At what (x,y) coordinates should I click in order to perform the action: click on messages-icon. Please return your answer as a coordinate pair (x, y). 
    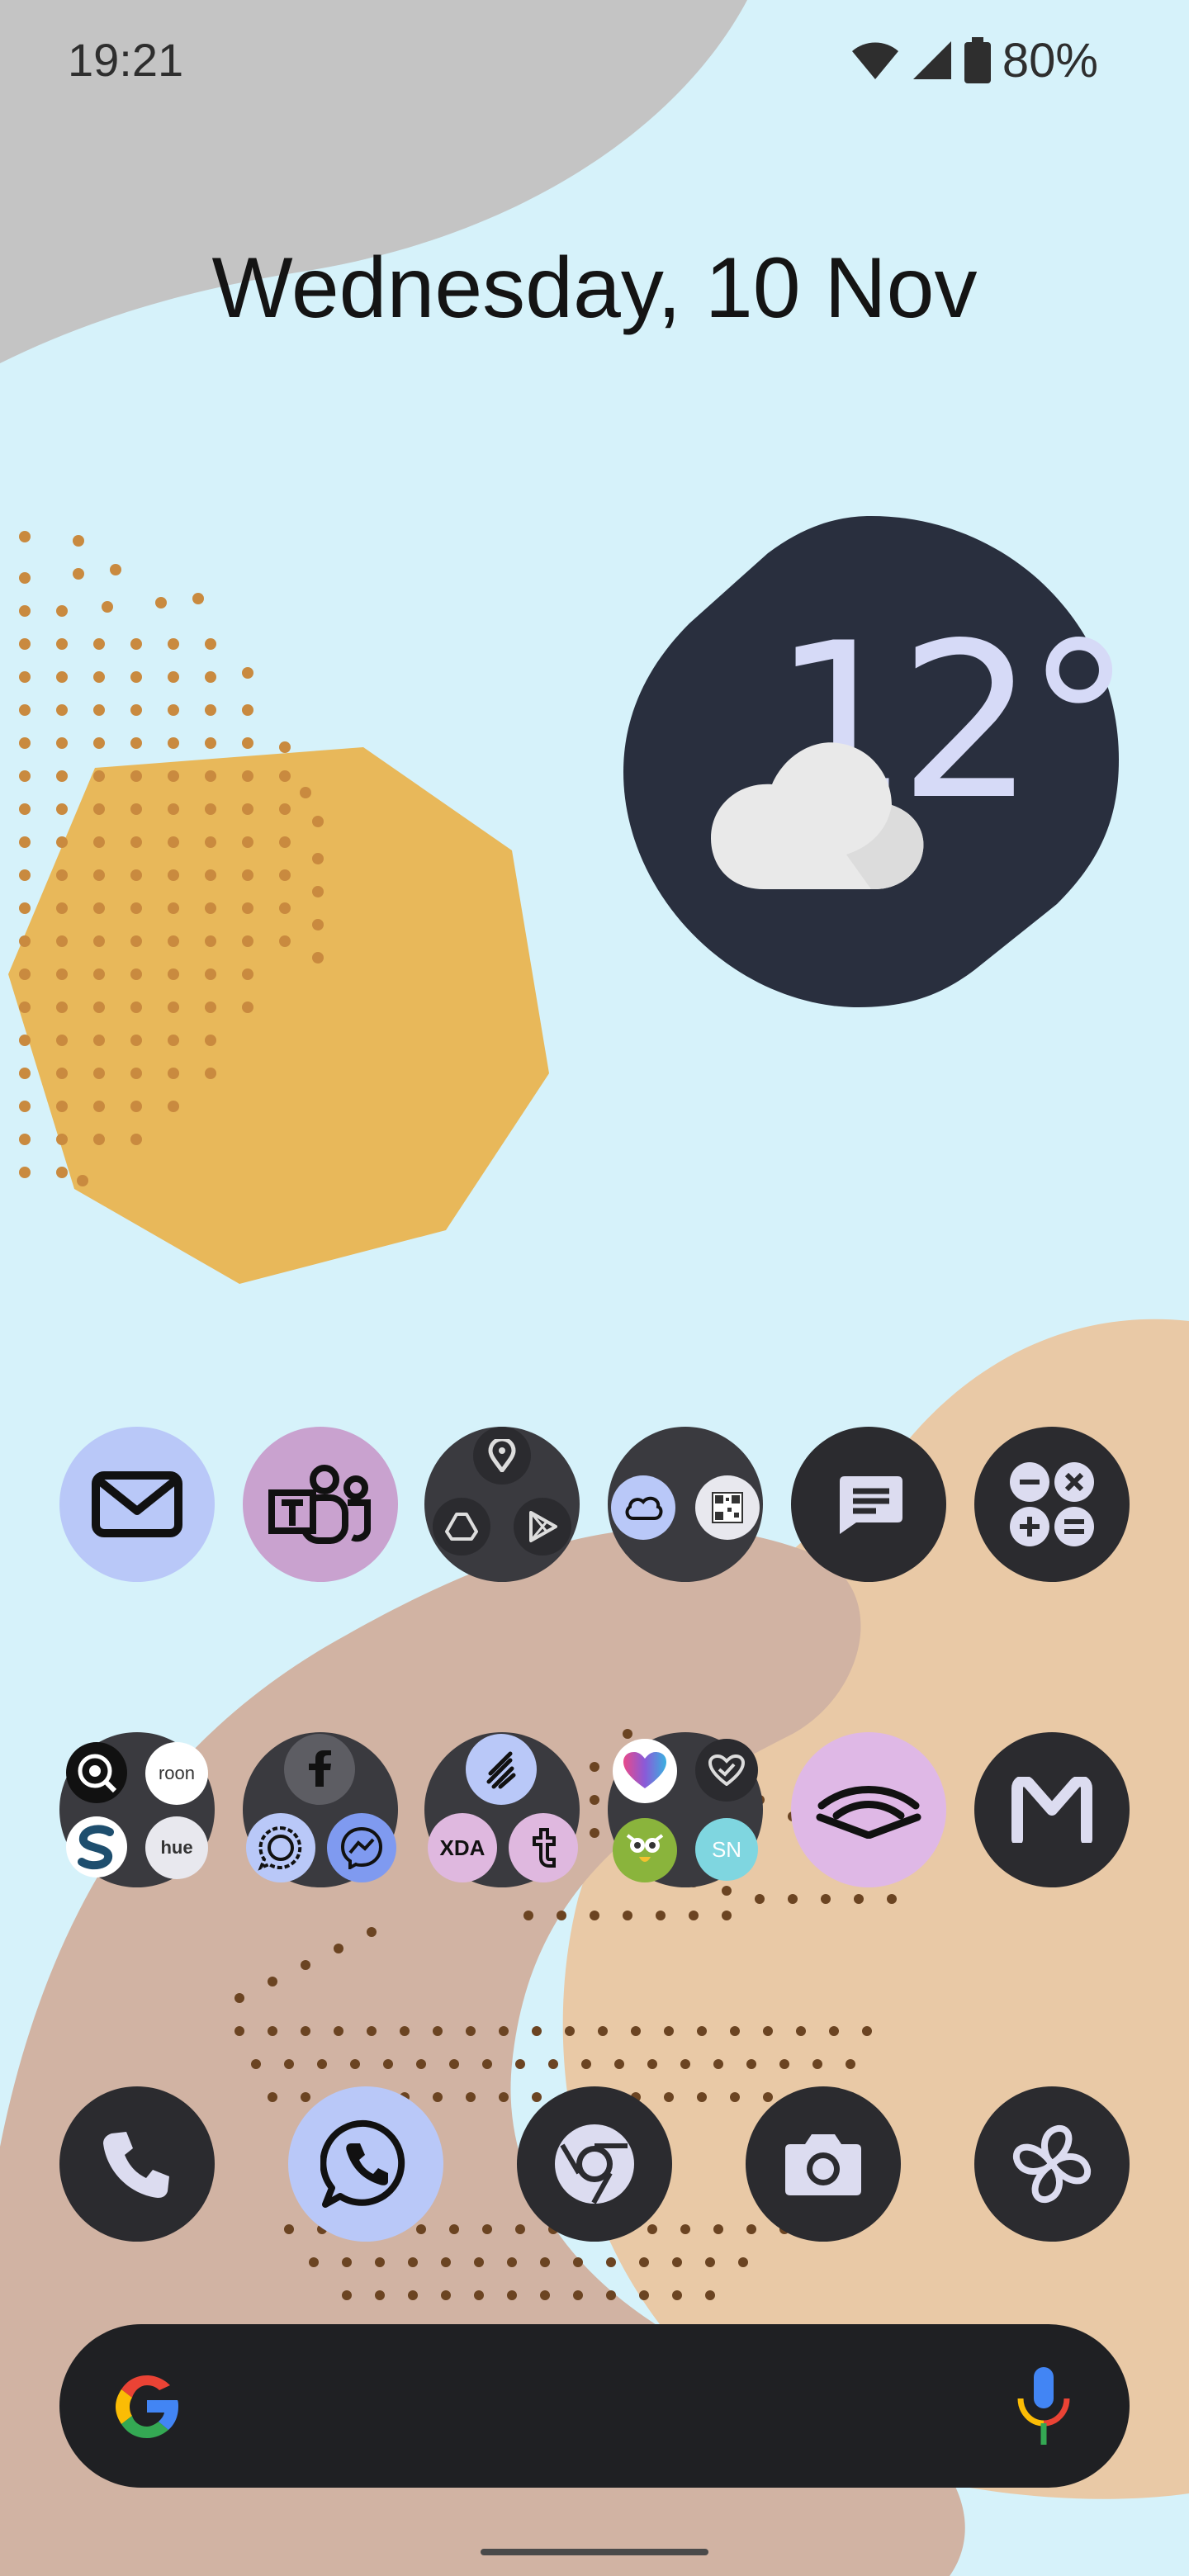
    Looking at the image, I should click on (871, 1505).